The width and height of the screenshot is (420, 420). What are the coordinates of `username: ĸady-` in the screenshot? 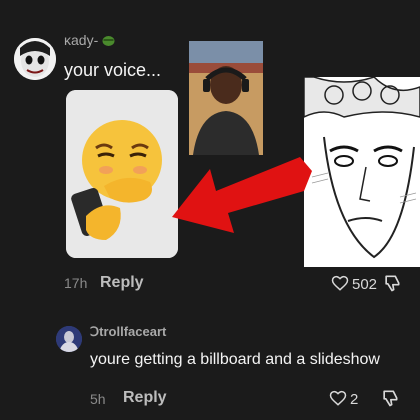 It's located at (89, 40).